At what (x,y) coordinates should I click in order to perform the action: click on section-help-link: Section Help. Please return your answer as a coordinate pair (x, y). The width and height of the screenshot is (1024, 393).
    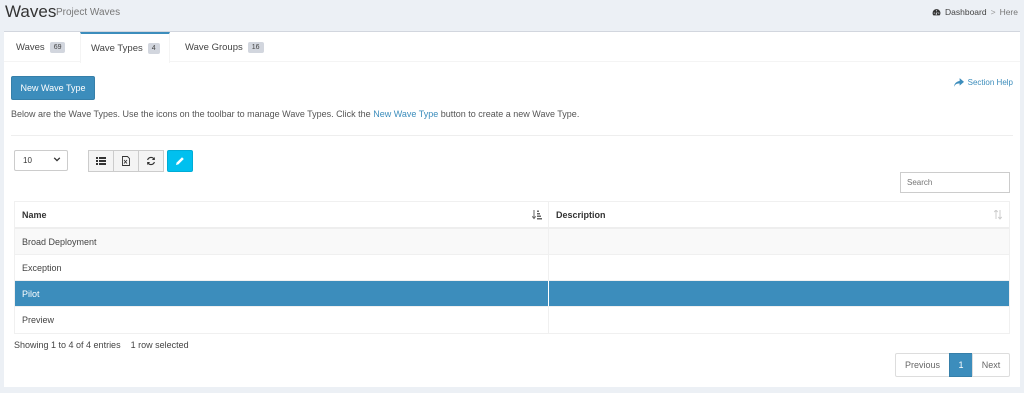
    Looking at the image, I should click on (983, 82).